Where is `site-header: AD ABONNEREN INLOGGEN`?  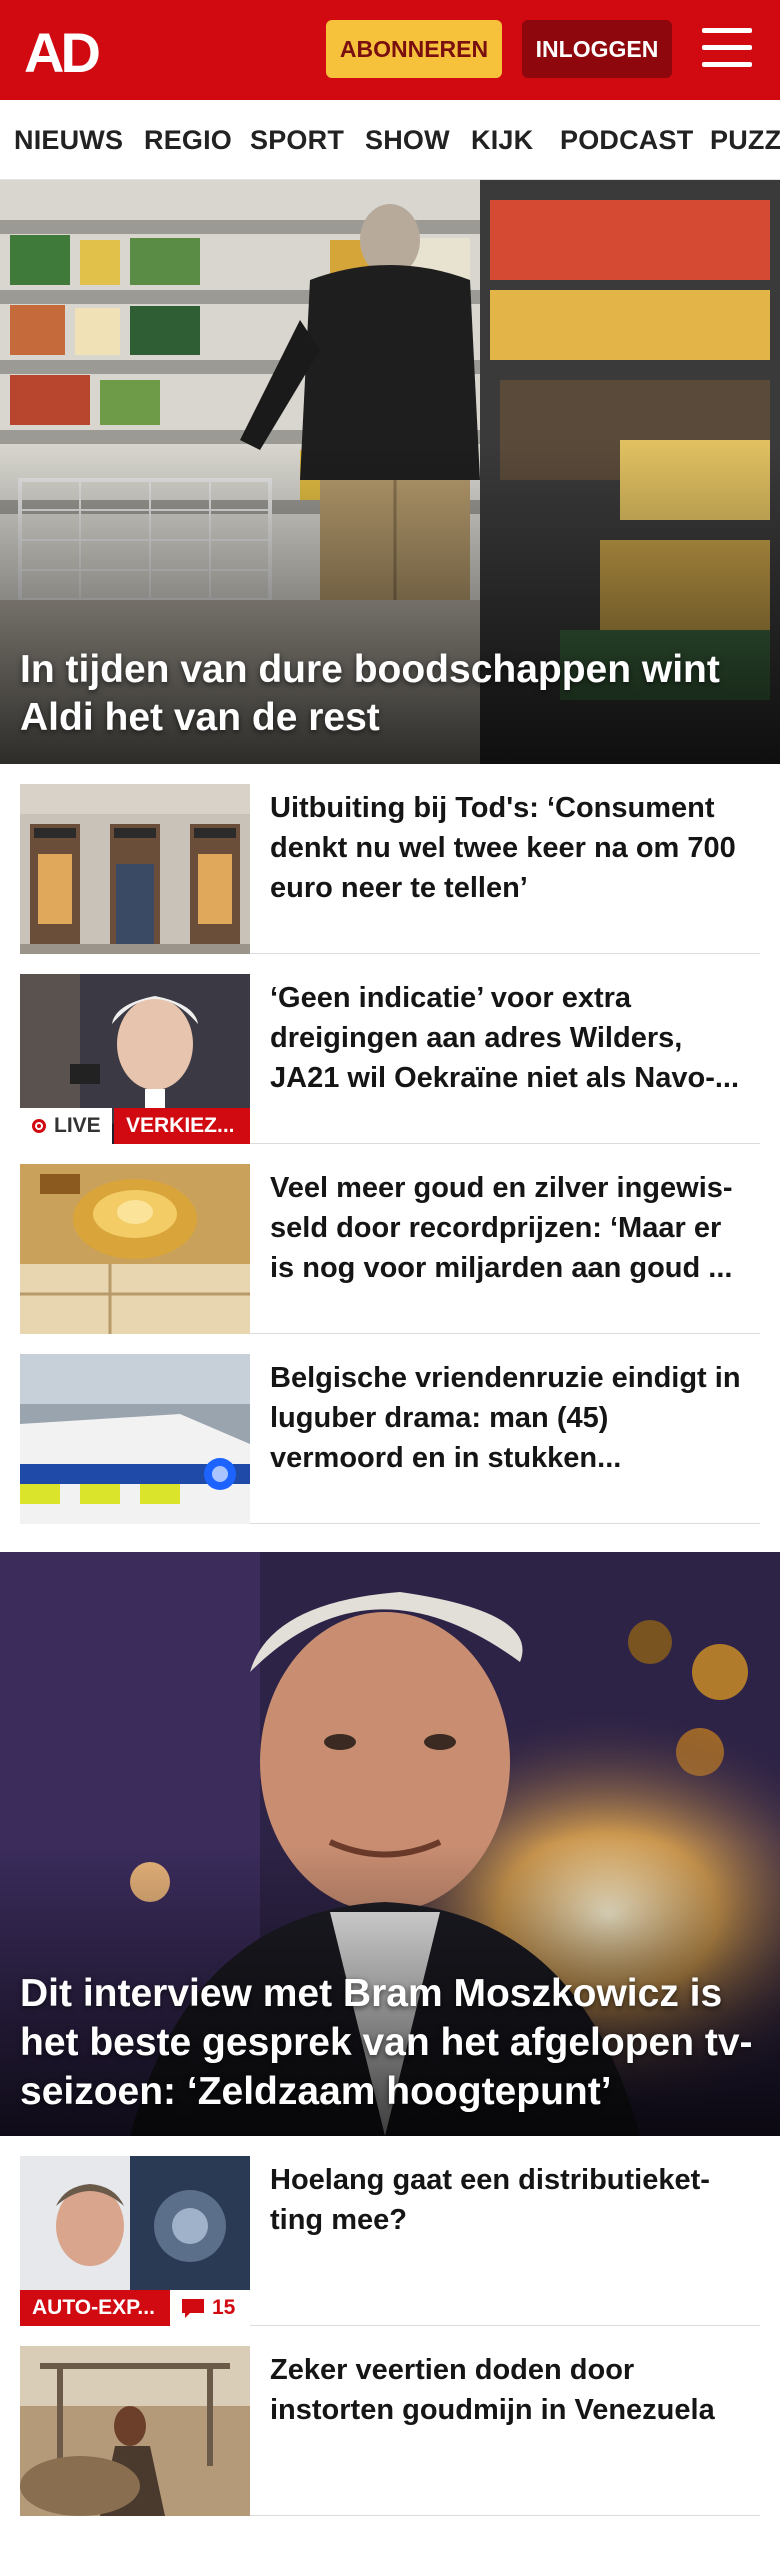 site-header: AD ABONNEREN INLOGGEN is located at coordinates (390, 50).